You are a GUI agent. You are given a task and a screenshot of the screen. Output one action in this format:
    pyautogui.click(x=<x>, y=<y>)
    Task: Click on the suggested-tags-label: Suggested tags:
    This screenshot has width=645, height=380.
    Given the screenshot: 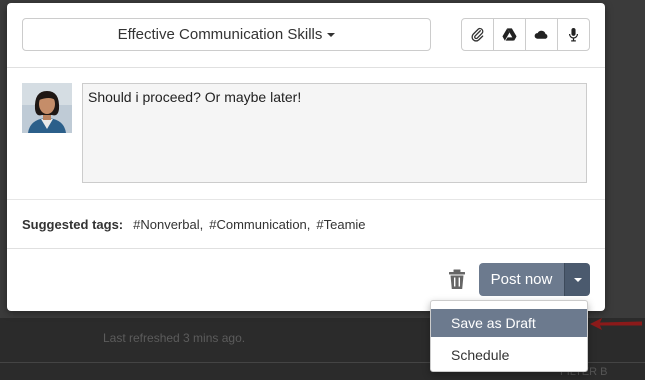 What is the action you would take?
    pyautogui.click(x=73, y=224)
    